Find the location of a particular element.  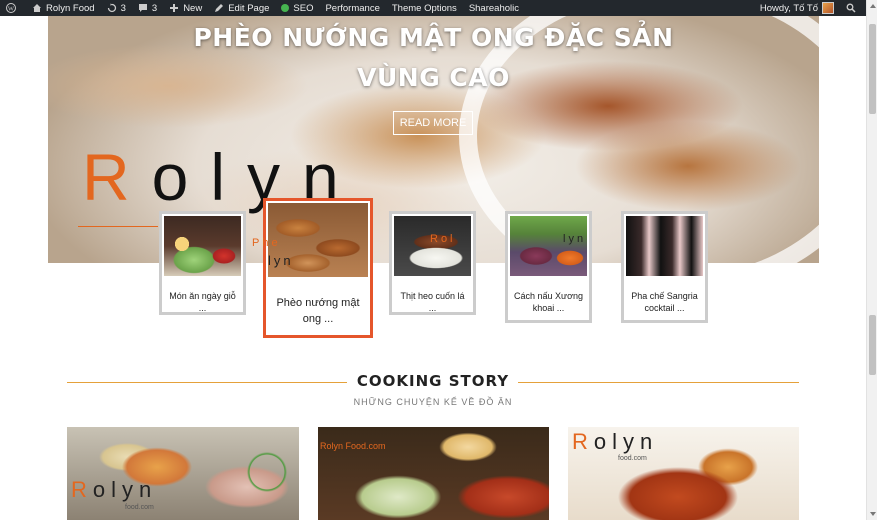

page-scrollbar is located at coordinates (871, 260).